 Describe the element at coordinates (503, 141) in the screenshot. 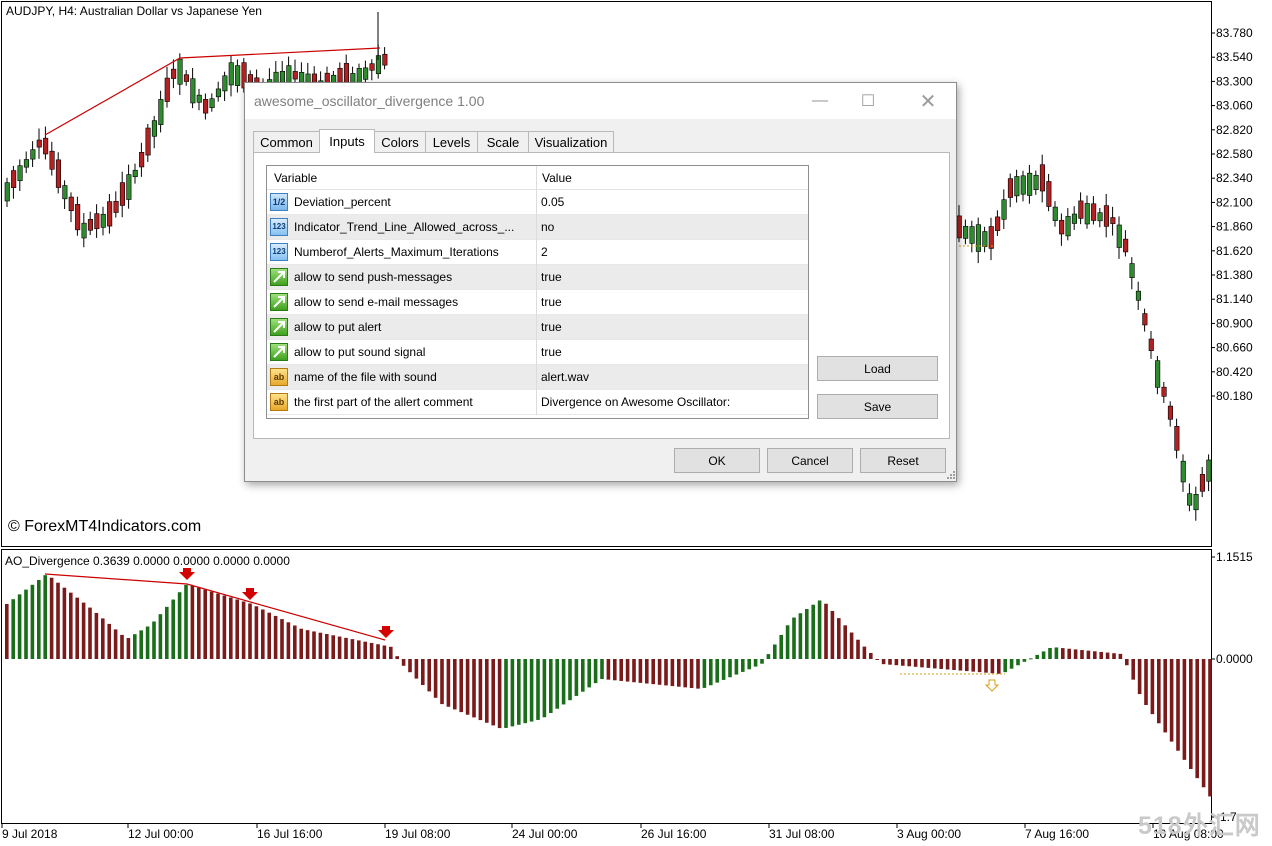

I see `tab-scale: Scale` at that location.